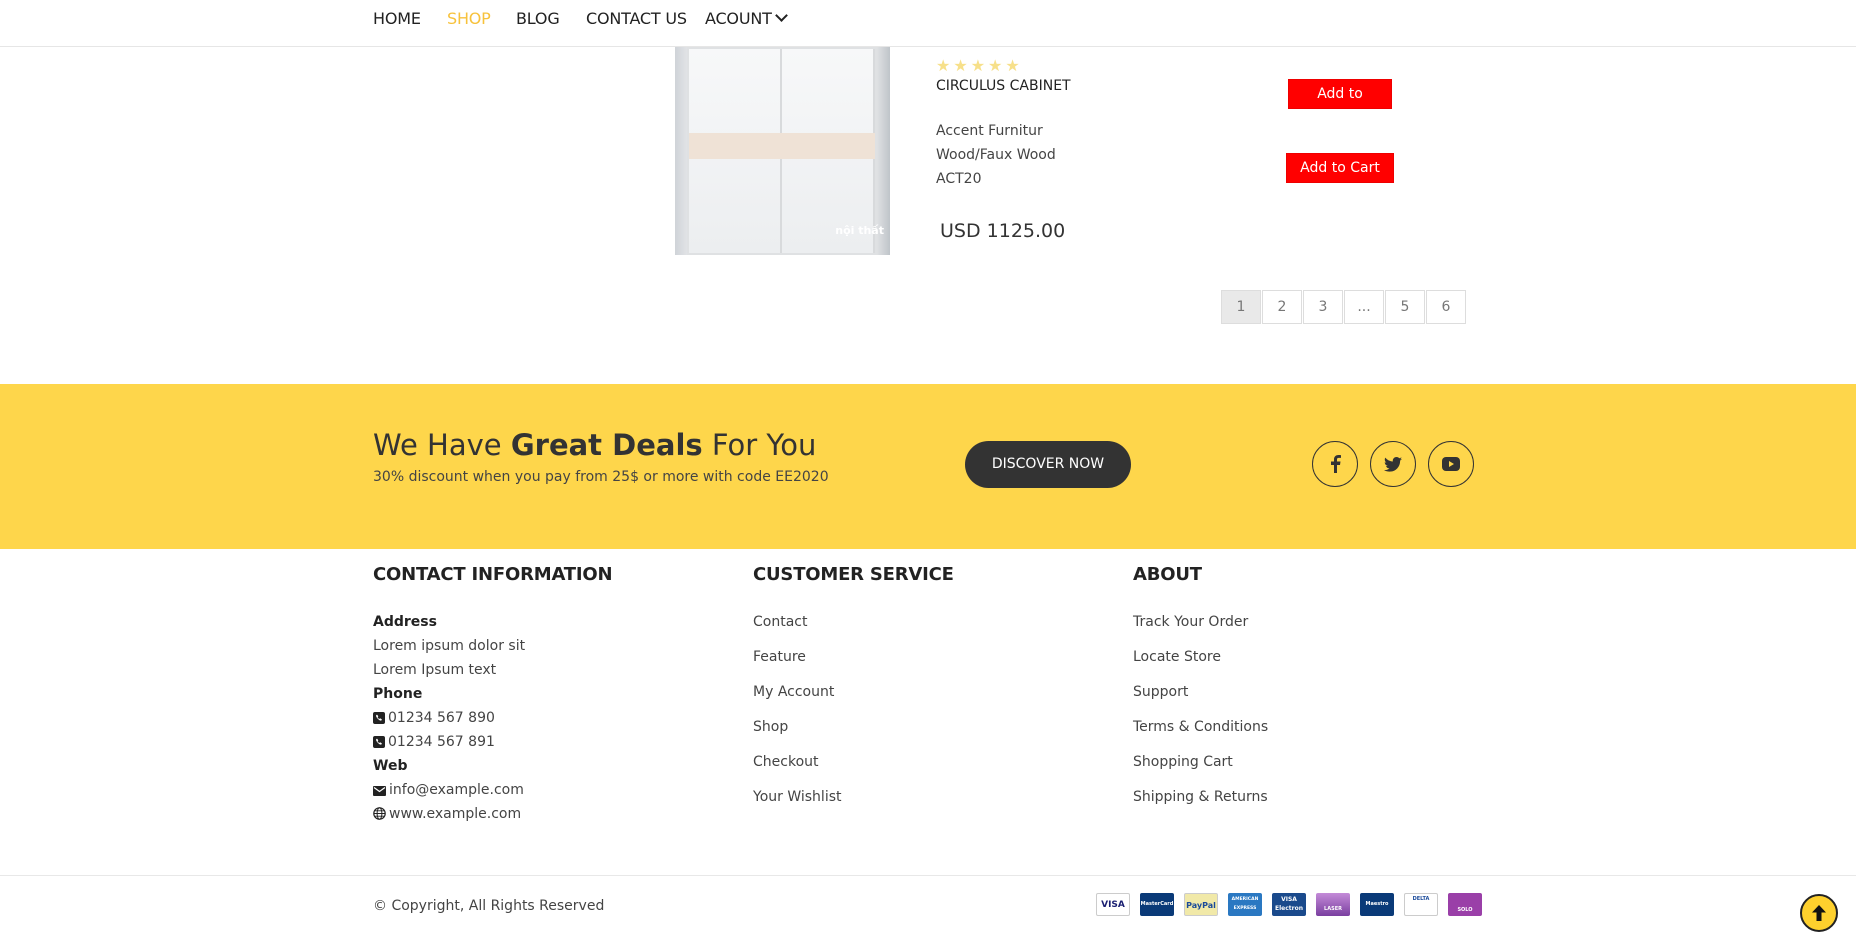 This screenshot has width=1856, height=948. I want to click on description-line: Wood/Faux Wood, so click(996, 155).